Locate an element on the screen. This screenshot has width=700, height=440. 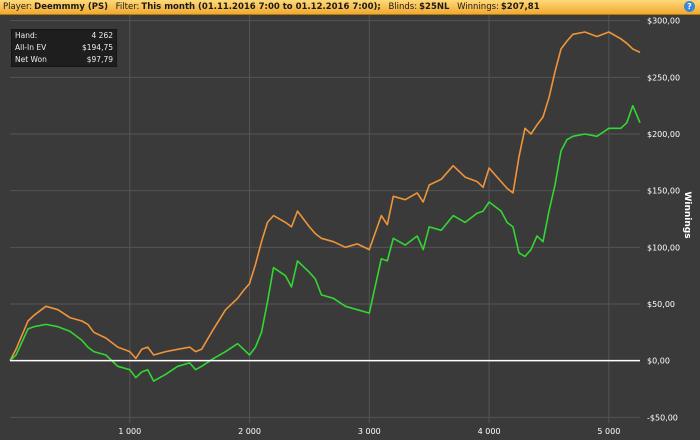
stat-value: $194,75 is located at coordinates (97, 47).